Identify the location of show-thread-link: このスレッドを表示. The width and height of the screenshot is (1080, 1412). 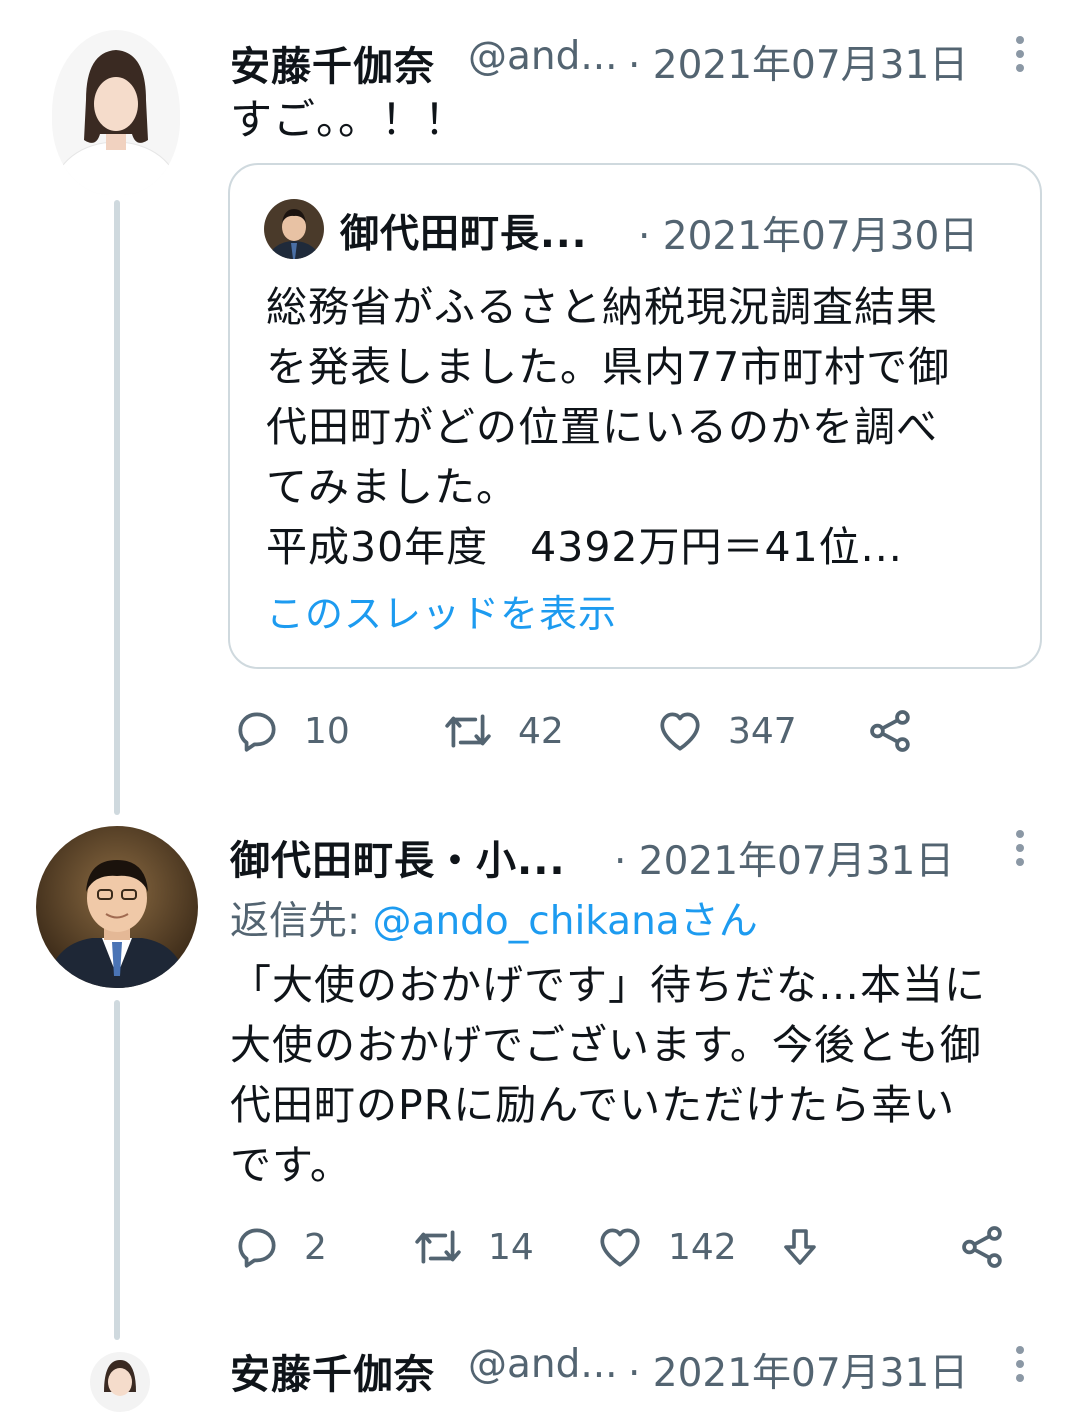
(441, 610).